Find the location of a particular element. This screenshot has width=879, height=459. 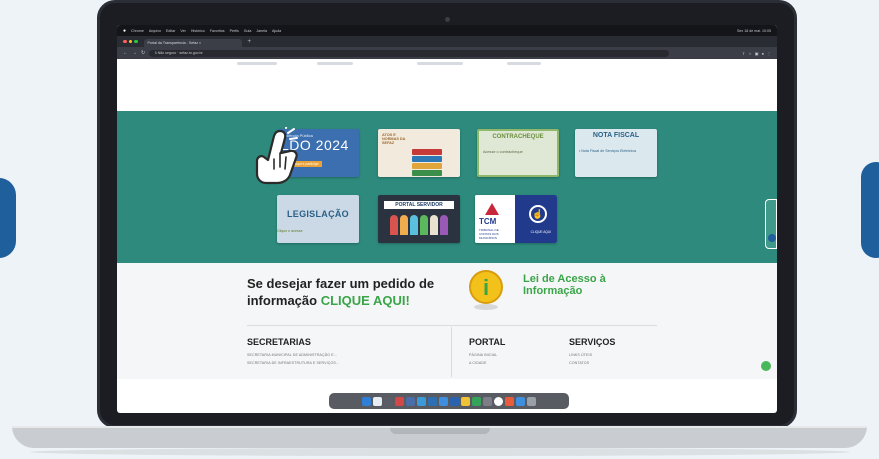

touch-icon: ☝ is located at coordinates (538, 214).